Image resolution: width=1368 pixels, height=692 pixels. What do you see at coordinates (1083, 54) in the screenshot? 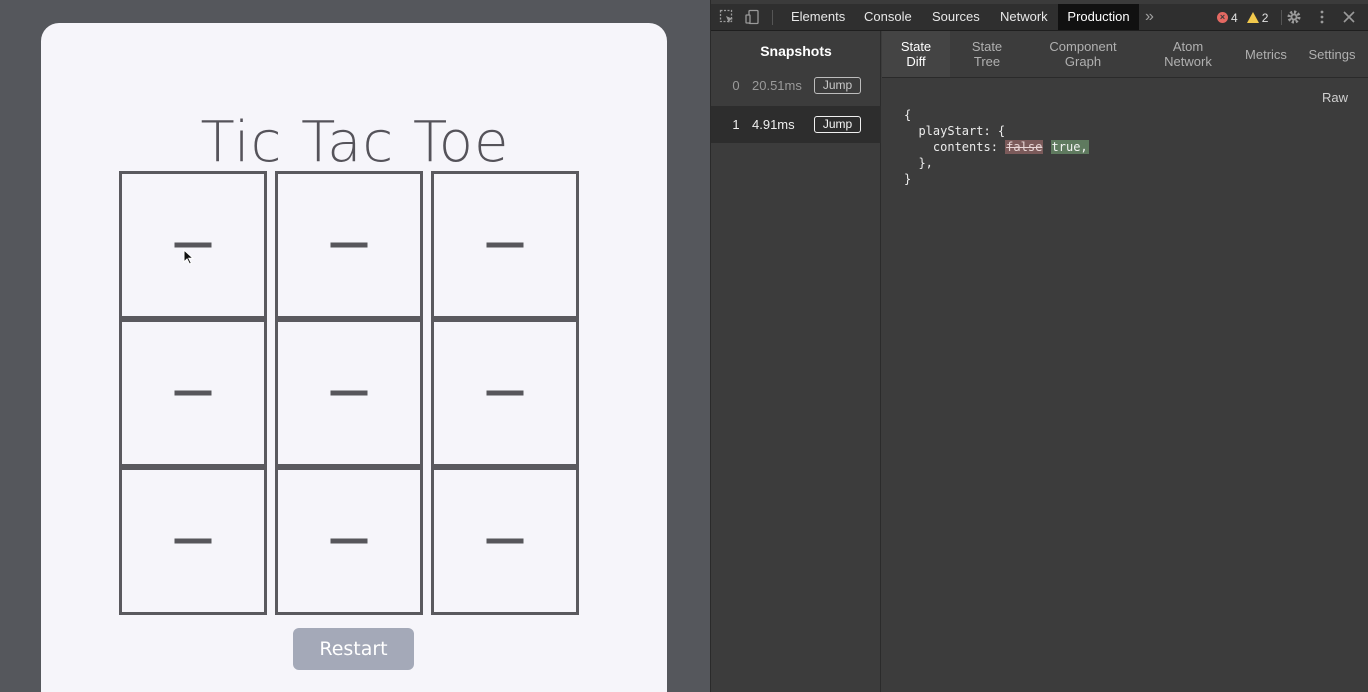
I see `tab-component-graph: Component Graph` at bounding box center [1083, 54].